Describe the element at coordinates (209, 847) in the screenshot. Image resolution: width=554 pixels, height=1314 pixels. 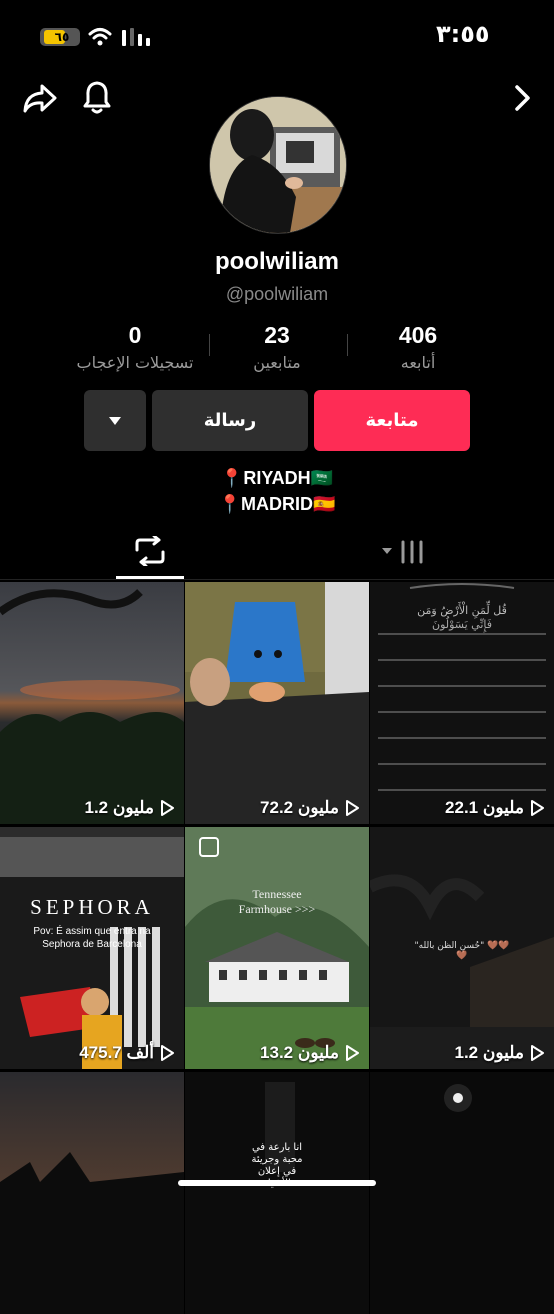
I see `multi-photo-icon` at that location.